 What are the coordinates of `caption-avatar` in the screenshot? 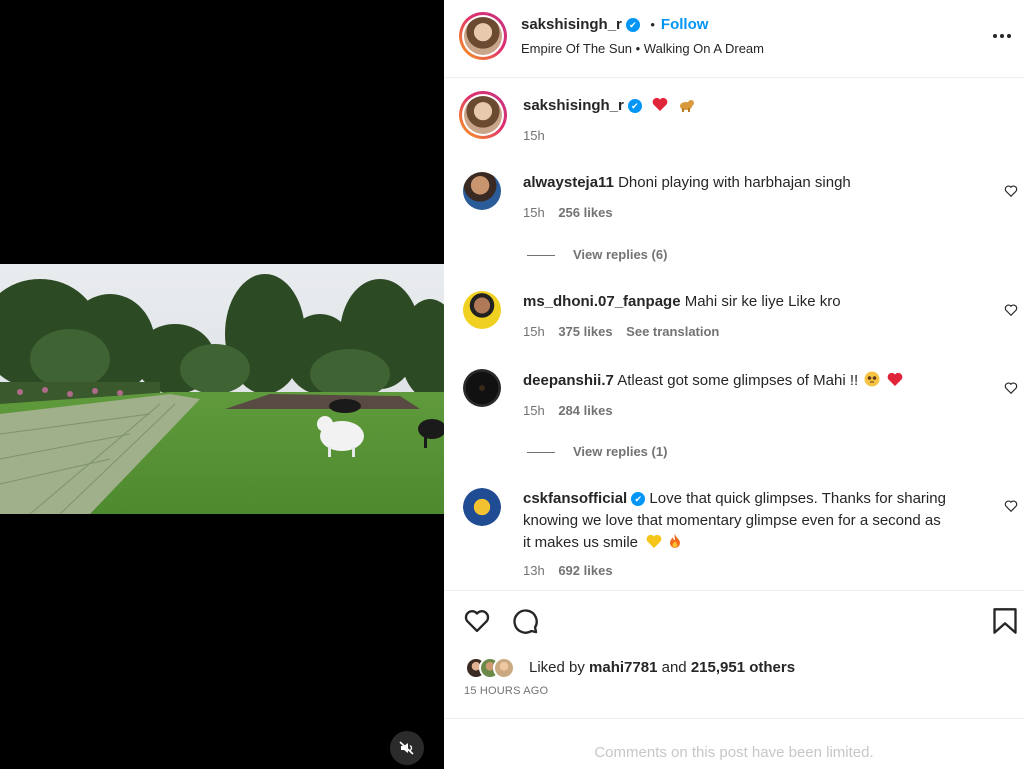 It's located at (483, 115).